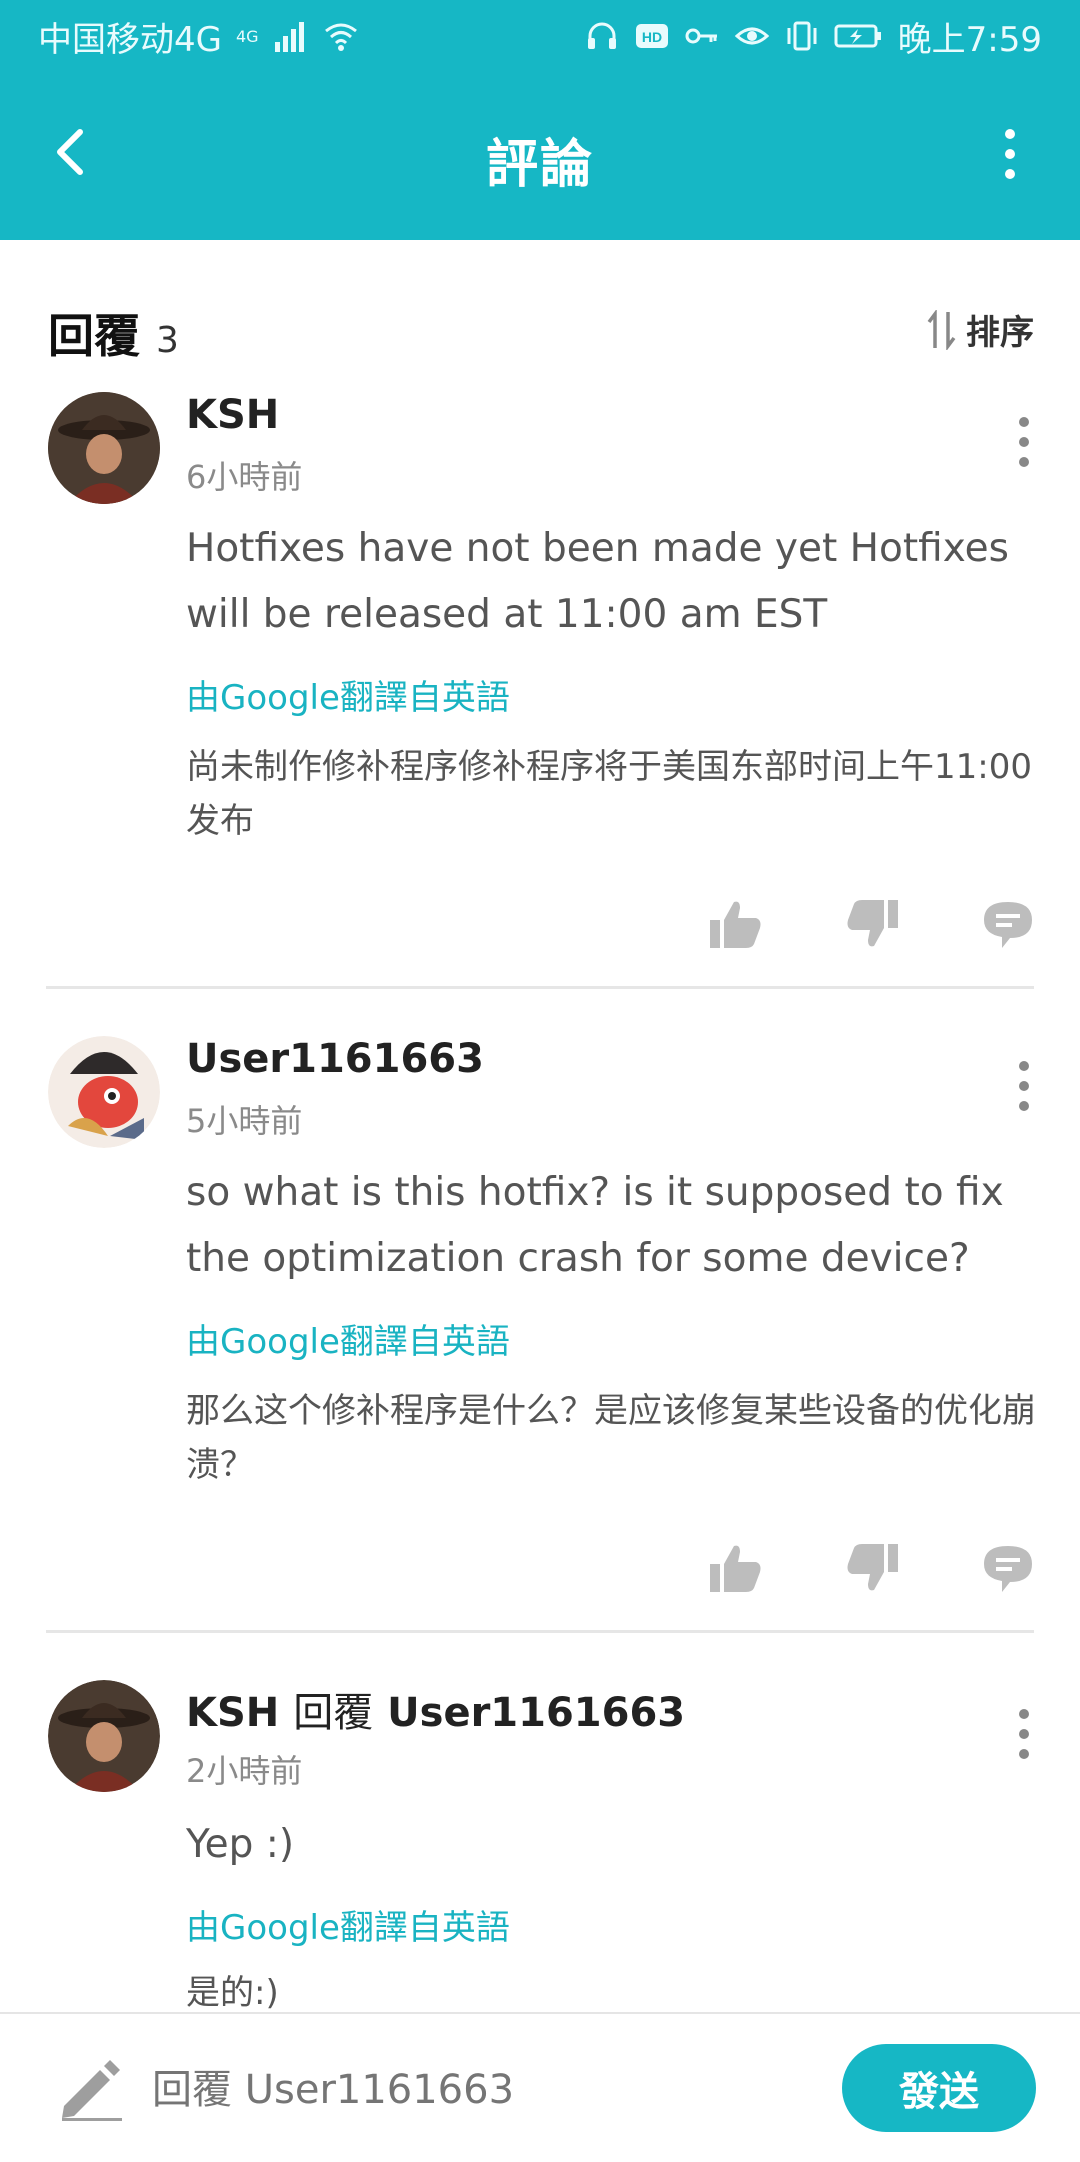 This screenshot has width=1080, height=2162. I want to click on signal-icon, so click(289, 37).